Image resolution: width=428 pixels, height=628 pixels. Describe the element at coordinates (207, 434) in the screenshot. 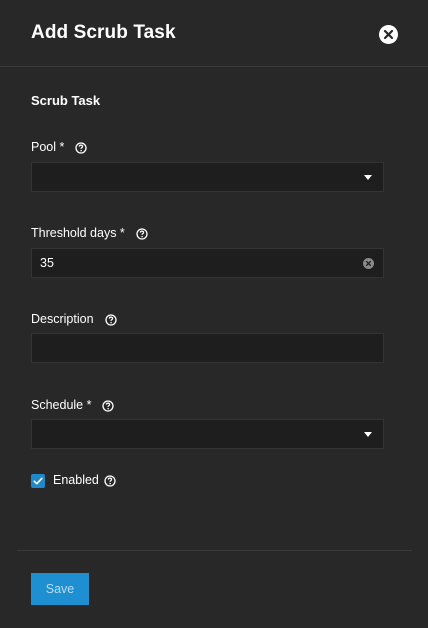

I see `schedule-select` at that location.